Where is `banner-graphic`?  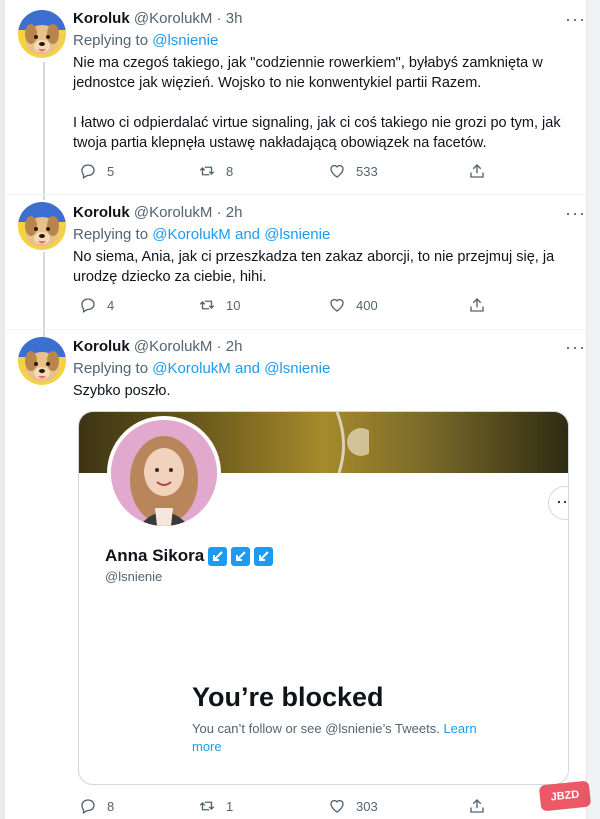 banner-graphic is located at coordinates (352, 442).